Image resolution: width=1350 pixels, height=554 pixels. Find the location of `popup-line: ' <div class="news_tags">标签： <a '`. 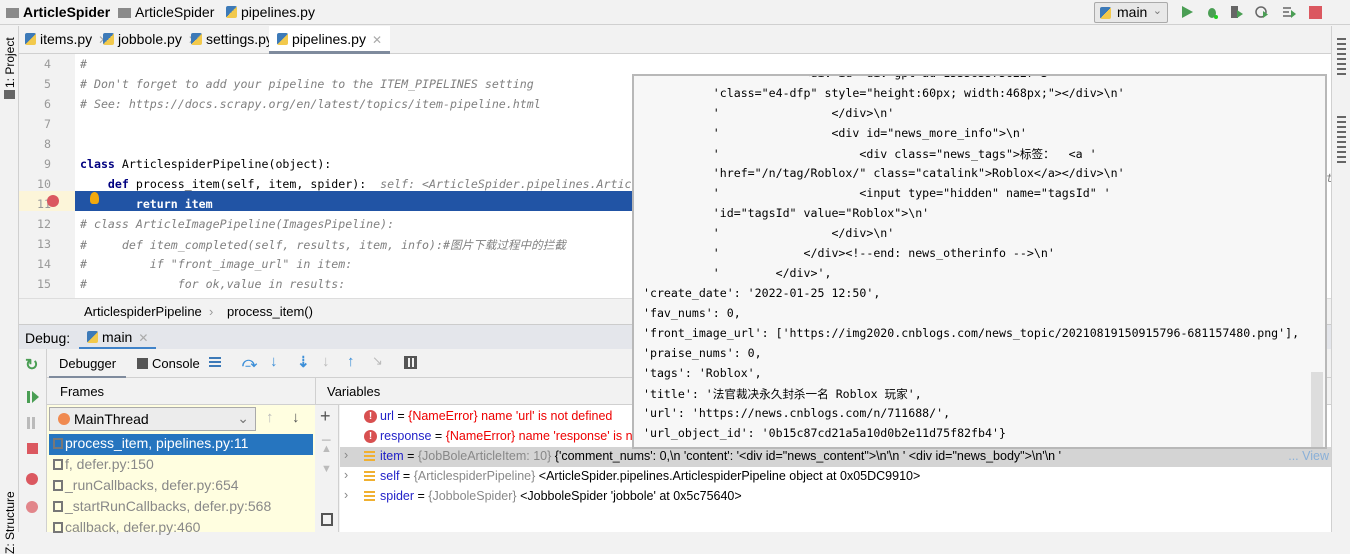

popup-line: ' <div class="news_tags">标签： <a ' is located at coordinates (866, 154).